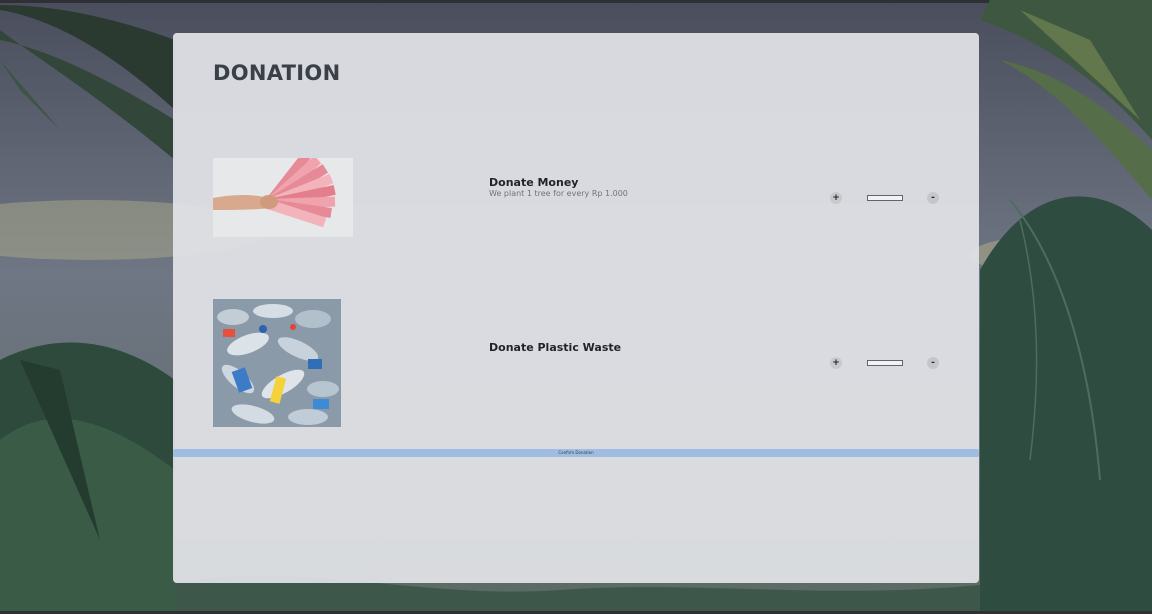 The image size is (1152, 614). I want to click on item-title: Donate Plastic Waste, so click(555, 347).